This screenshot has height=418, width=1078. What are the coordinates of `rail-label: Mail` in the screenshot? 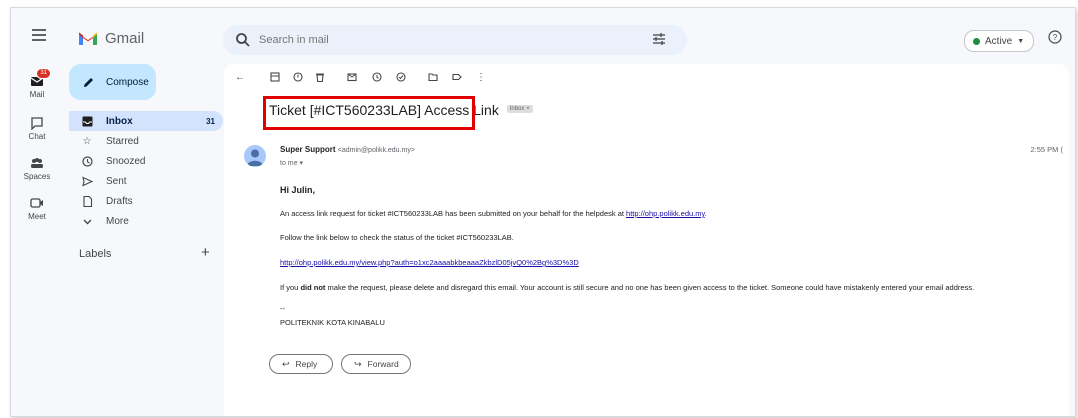 It's located at (37, 94).